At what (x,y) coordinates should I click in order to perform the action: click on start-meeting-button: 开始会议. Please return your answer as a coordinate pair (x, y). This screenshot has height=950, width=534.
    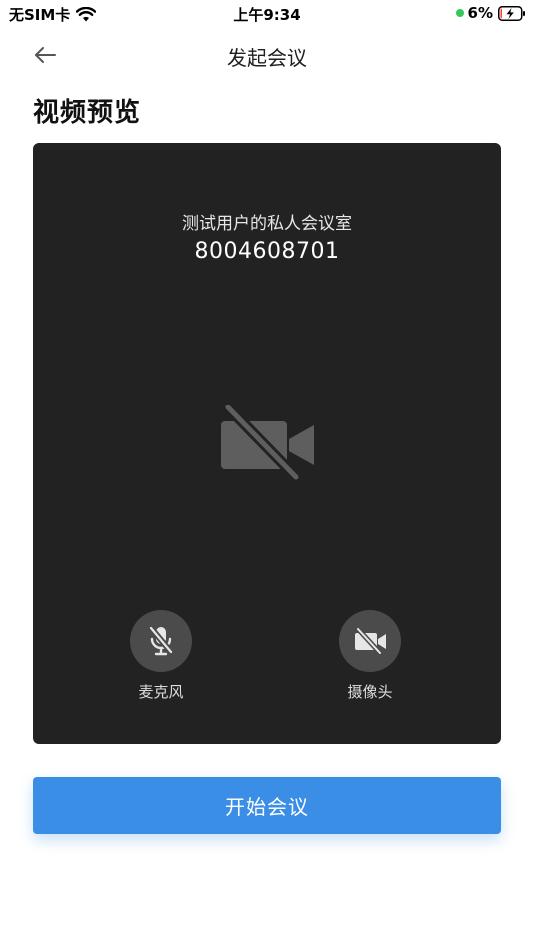
    Looking at the image, I should click on (267, 805).